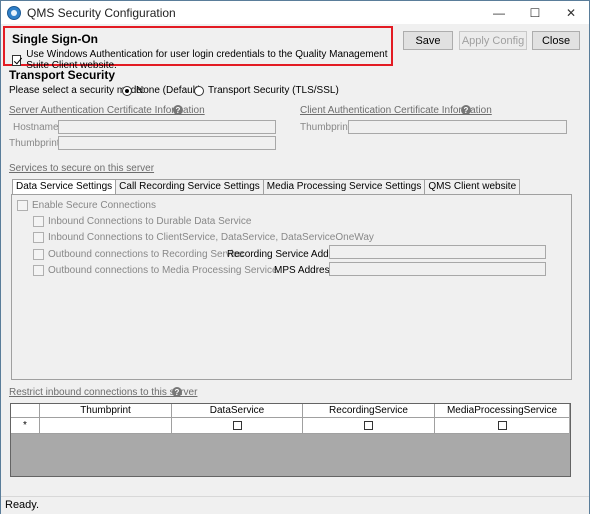  What do you see at coordinates (38, 237) in the screenshot?
I see `inbound-client-checkbox` at bounding box center [38, 237].